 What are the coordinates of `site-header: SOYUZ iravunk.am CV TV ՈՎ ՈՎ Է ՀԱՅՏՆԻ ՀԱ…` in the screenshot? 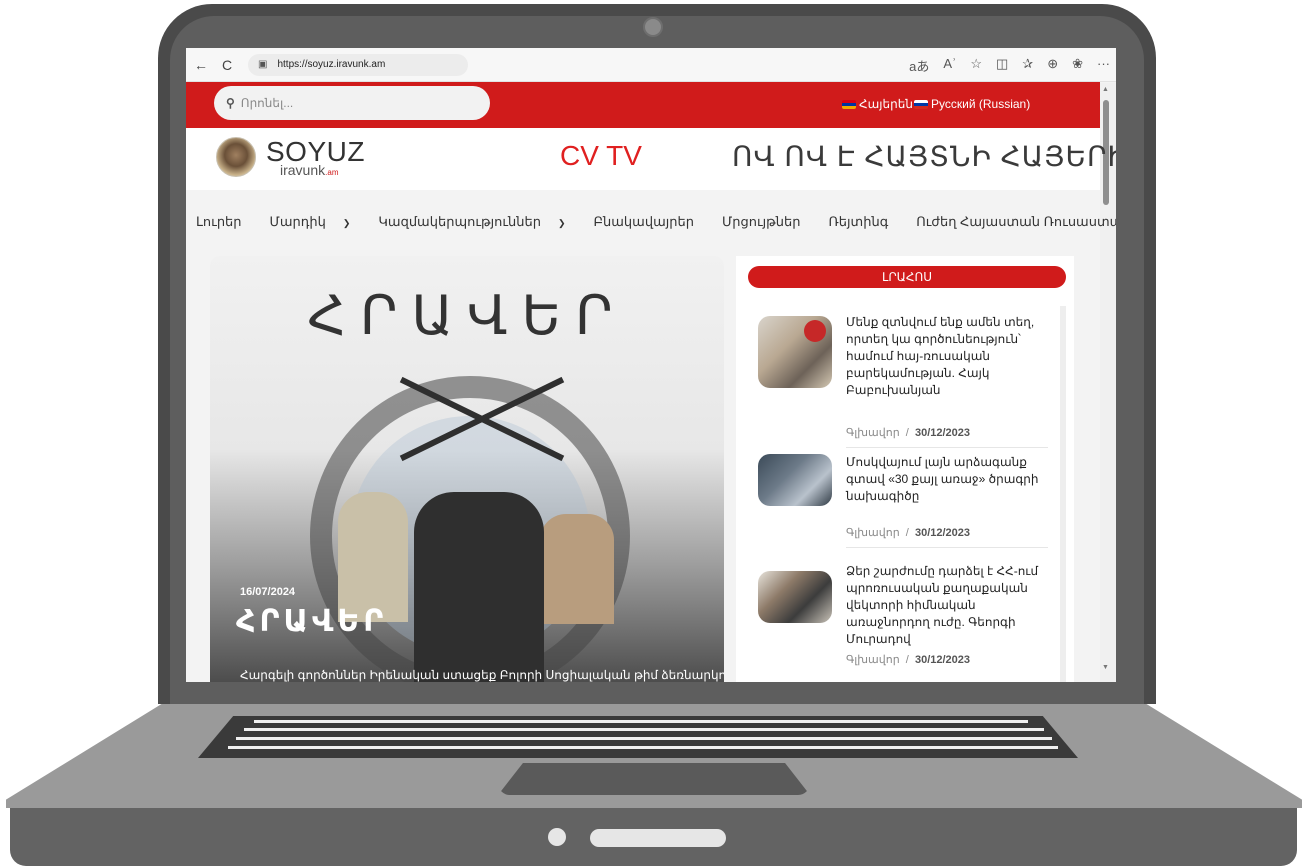 It's located at (651, 159).